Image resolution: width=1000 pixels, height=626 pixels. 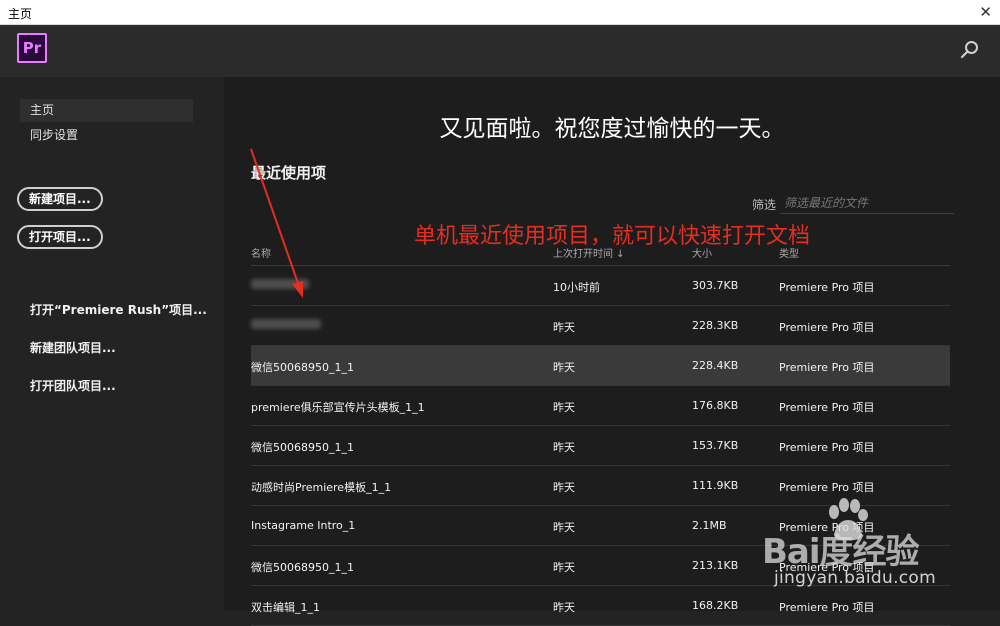 I want to click on row-size: 2.1MB, so click(x=709, y=525).